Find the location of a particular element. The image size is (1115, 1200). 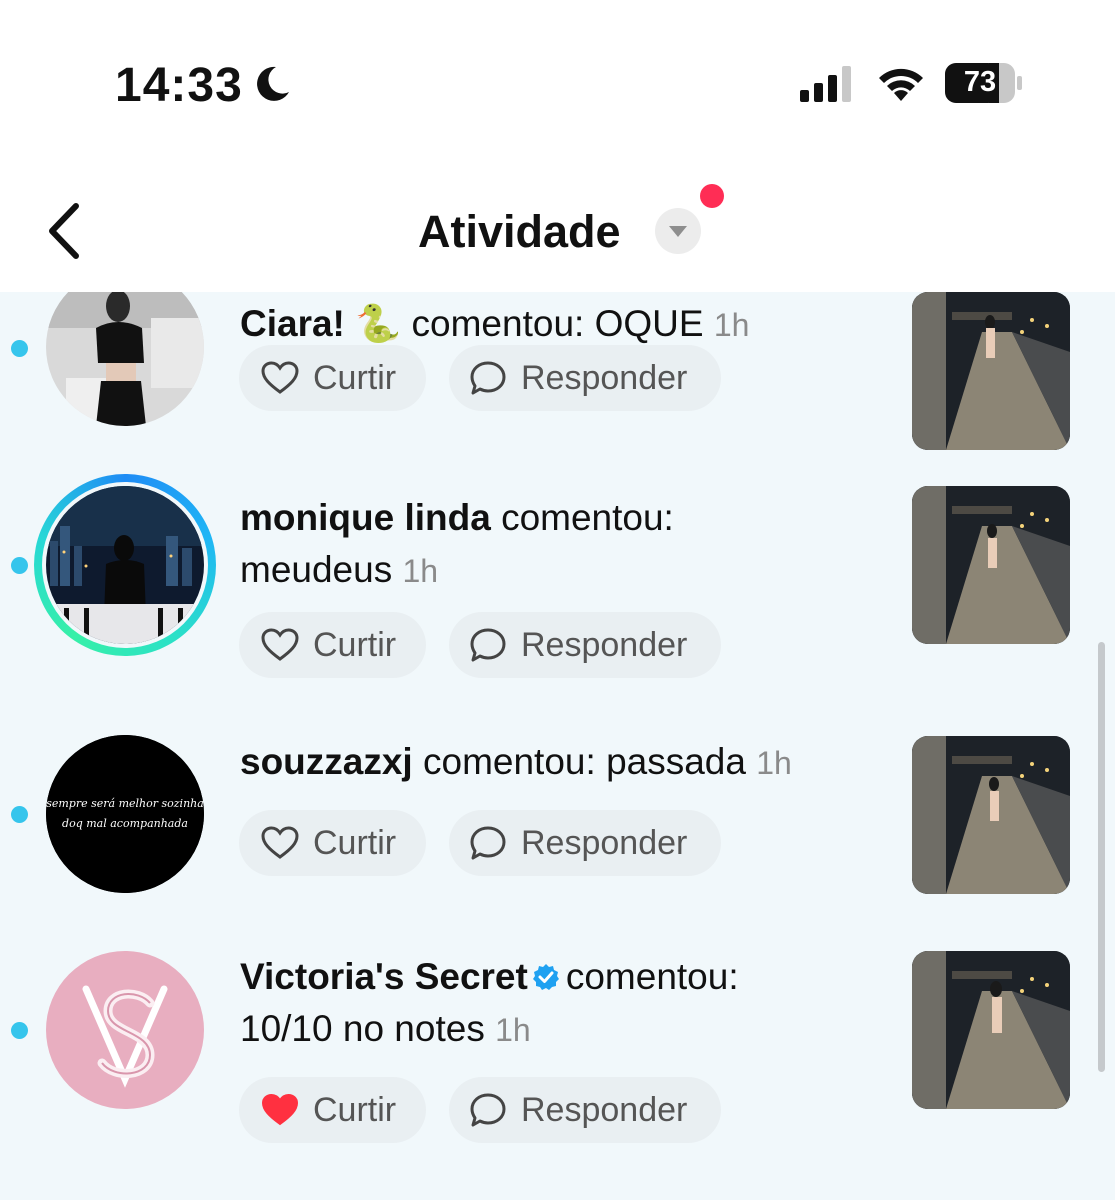

comment-text: OQUE is located at coordinates (649, 323).